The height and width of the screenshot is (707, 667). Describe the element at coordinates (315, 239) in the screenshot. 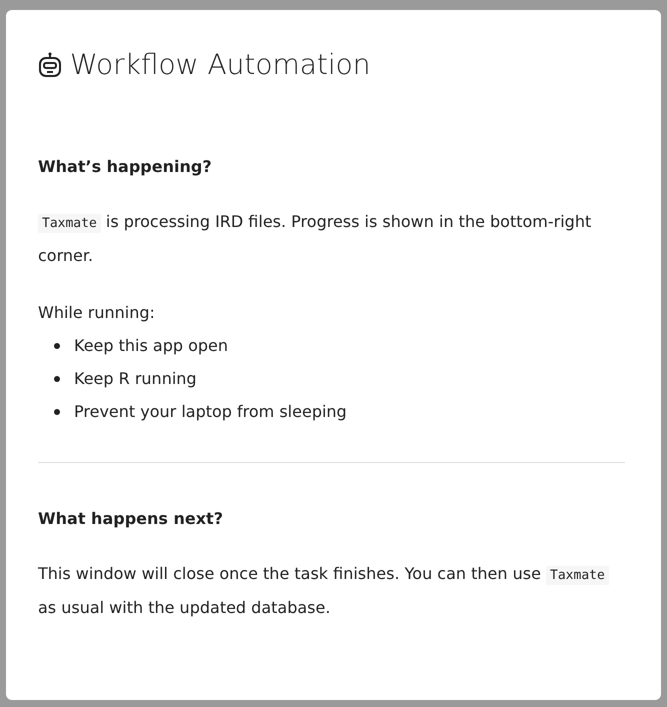

I see `paragraph: Taxmate is processing IRD files. Progress is shown in the bottom-right corner.` at that location.